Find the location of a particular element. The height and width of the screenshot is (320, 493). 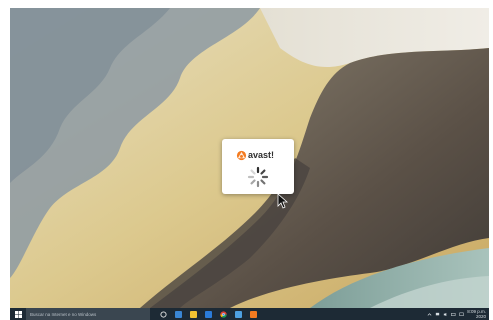

taskbar-clock: 8:09 p.m. 2020 is located at coordinates (476, 314).